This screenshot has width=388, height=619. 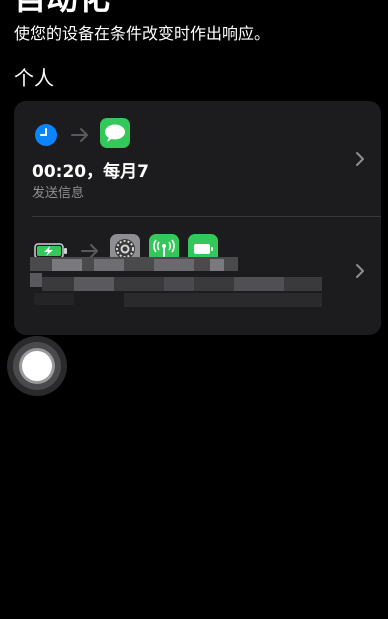 What do you see at coordinates (34, 78) in the screenshot?
I see `section-header-personal: 个人` at bounding box center [34, 78].